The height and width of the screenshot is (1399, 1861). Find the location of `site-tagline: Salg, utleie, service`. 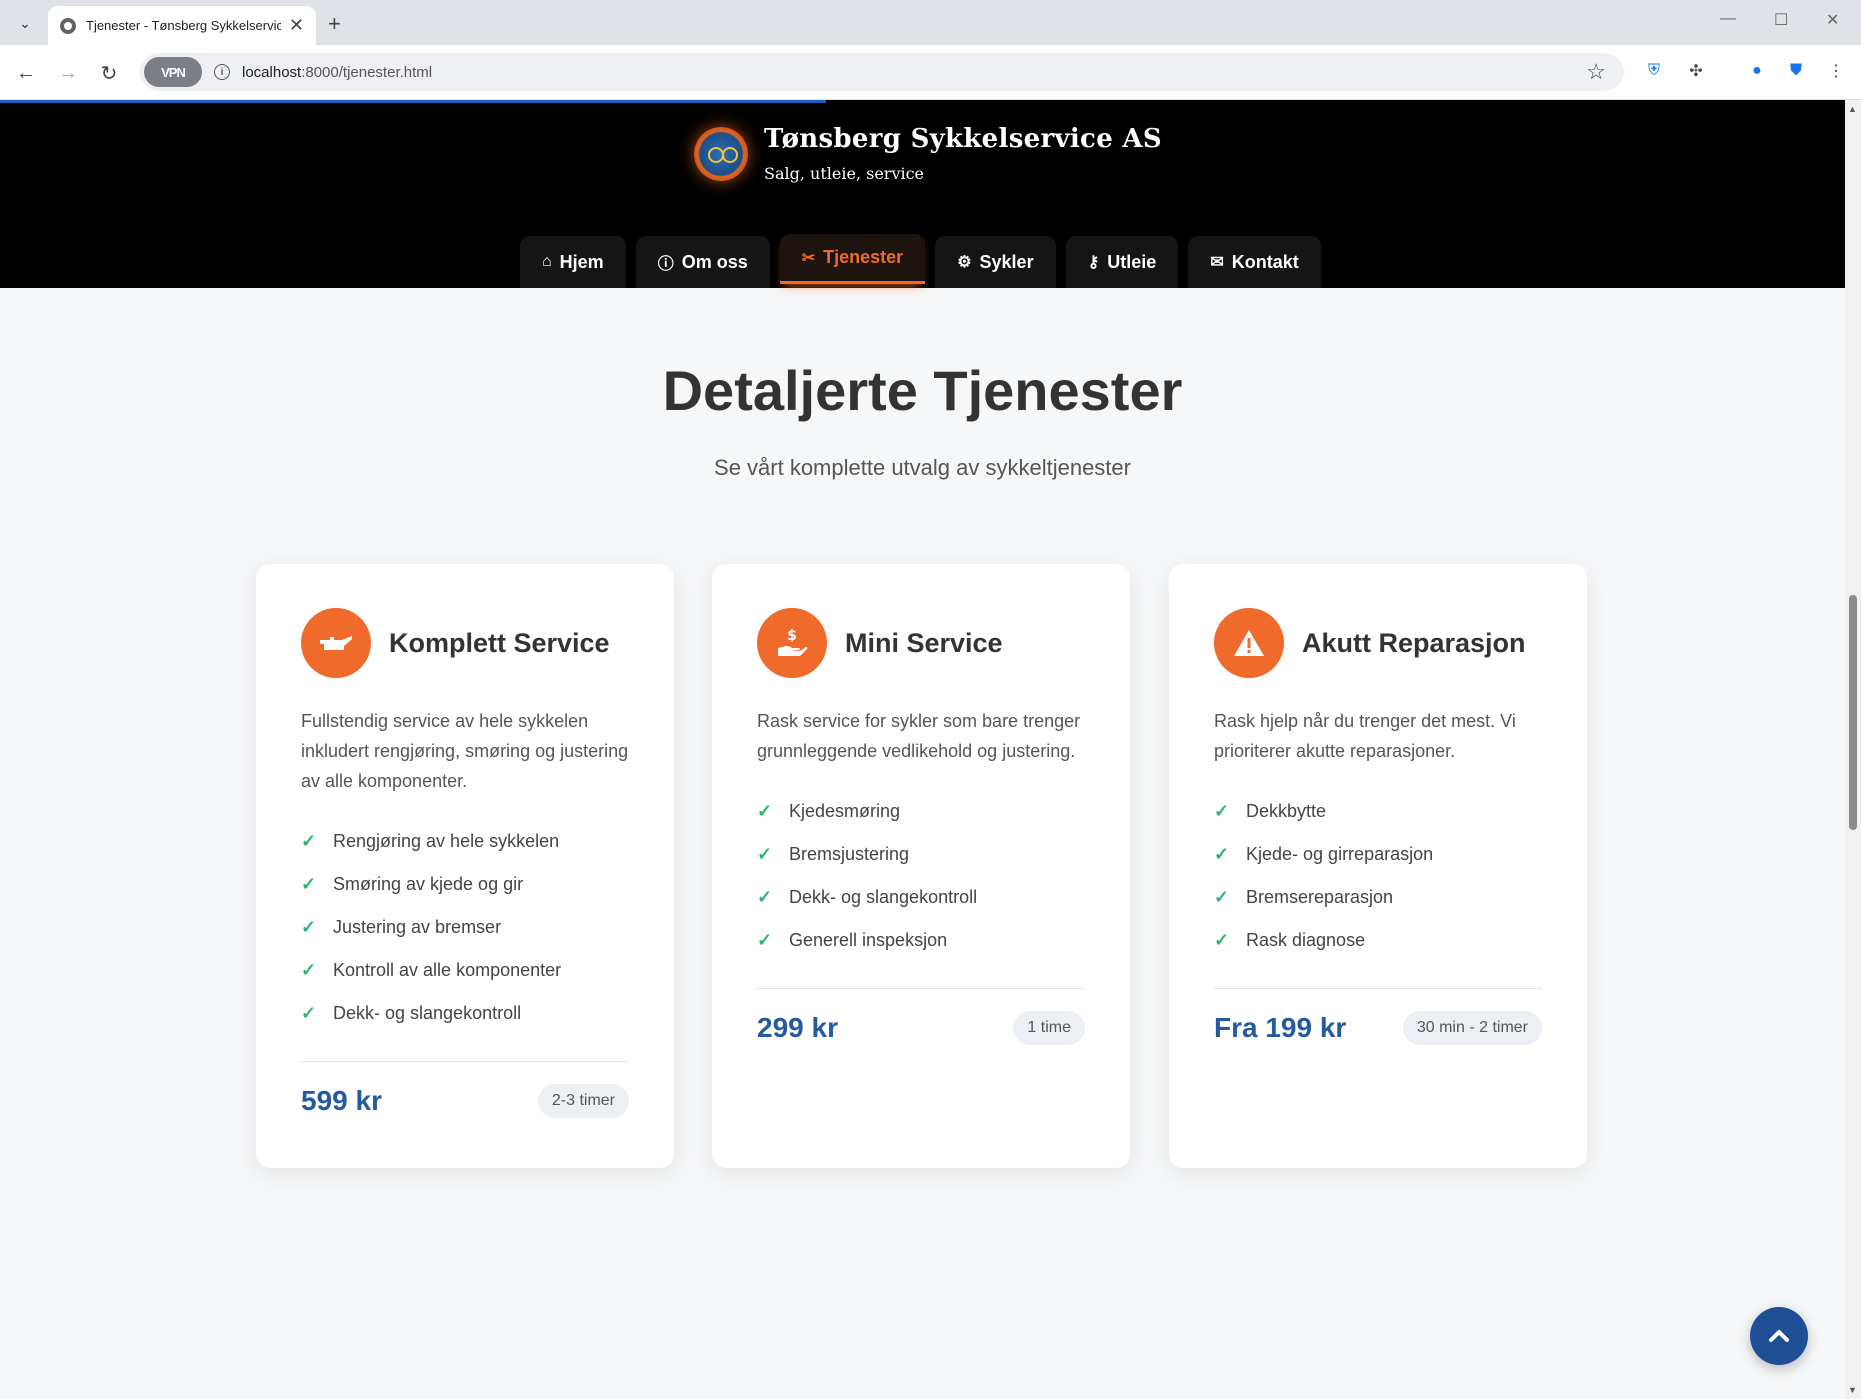

site-tagline: Salg, utleie, service is located at coordinates (844, 173).